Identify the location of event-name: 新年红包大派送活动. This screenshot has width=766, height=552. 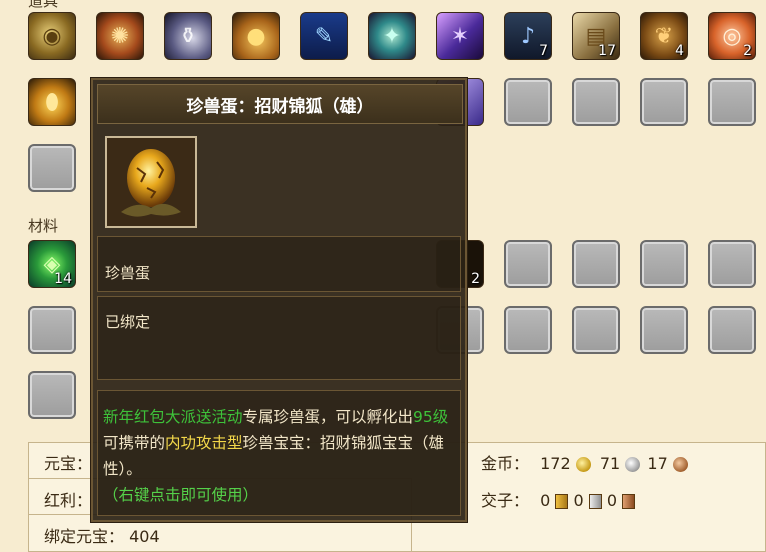
(173, 417).